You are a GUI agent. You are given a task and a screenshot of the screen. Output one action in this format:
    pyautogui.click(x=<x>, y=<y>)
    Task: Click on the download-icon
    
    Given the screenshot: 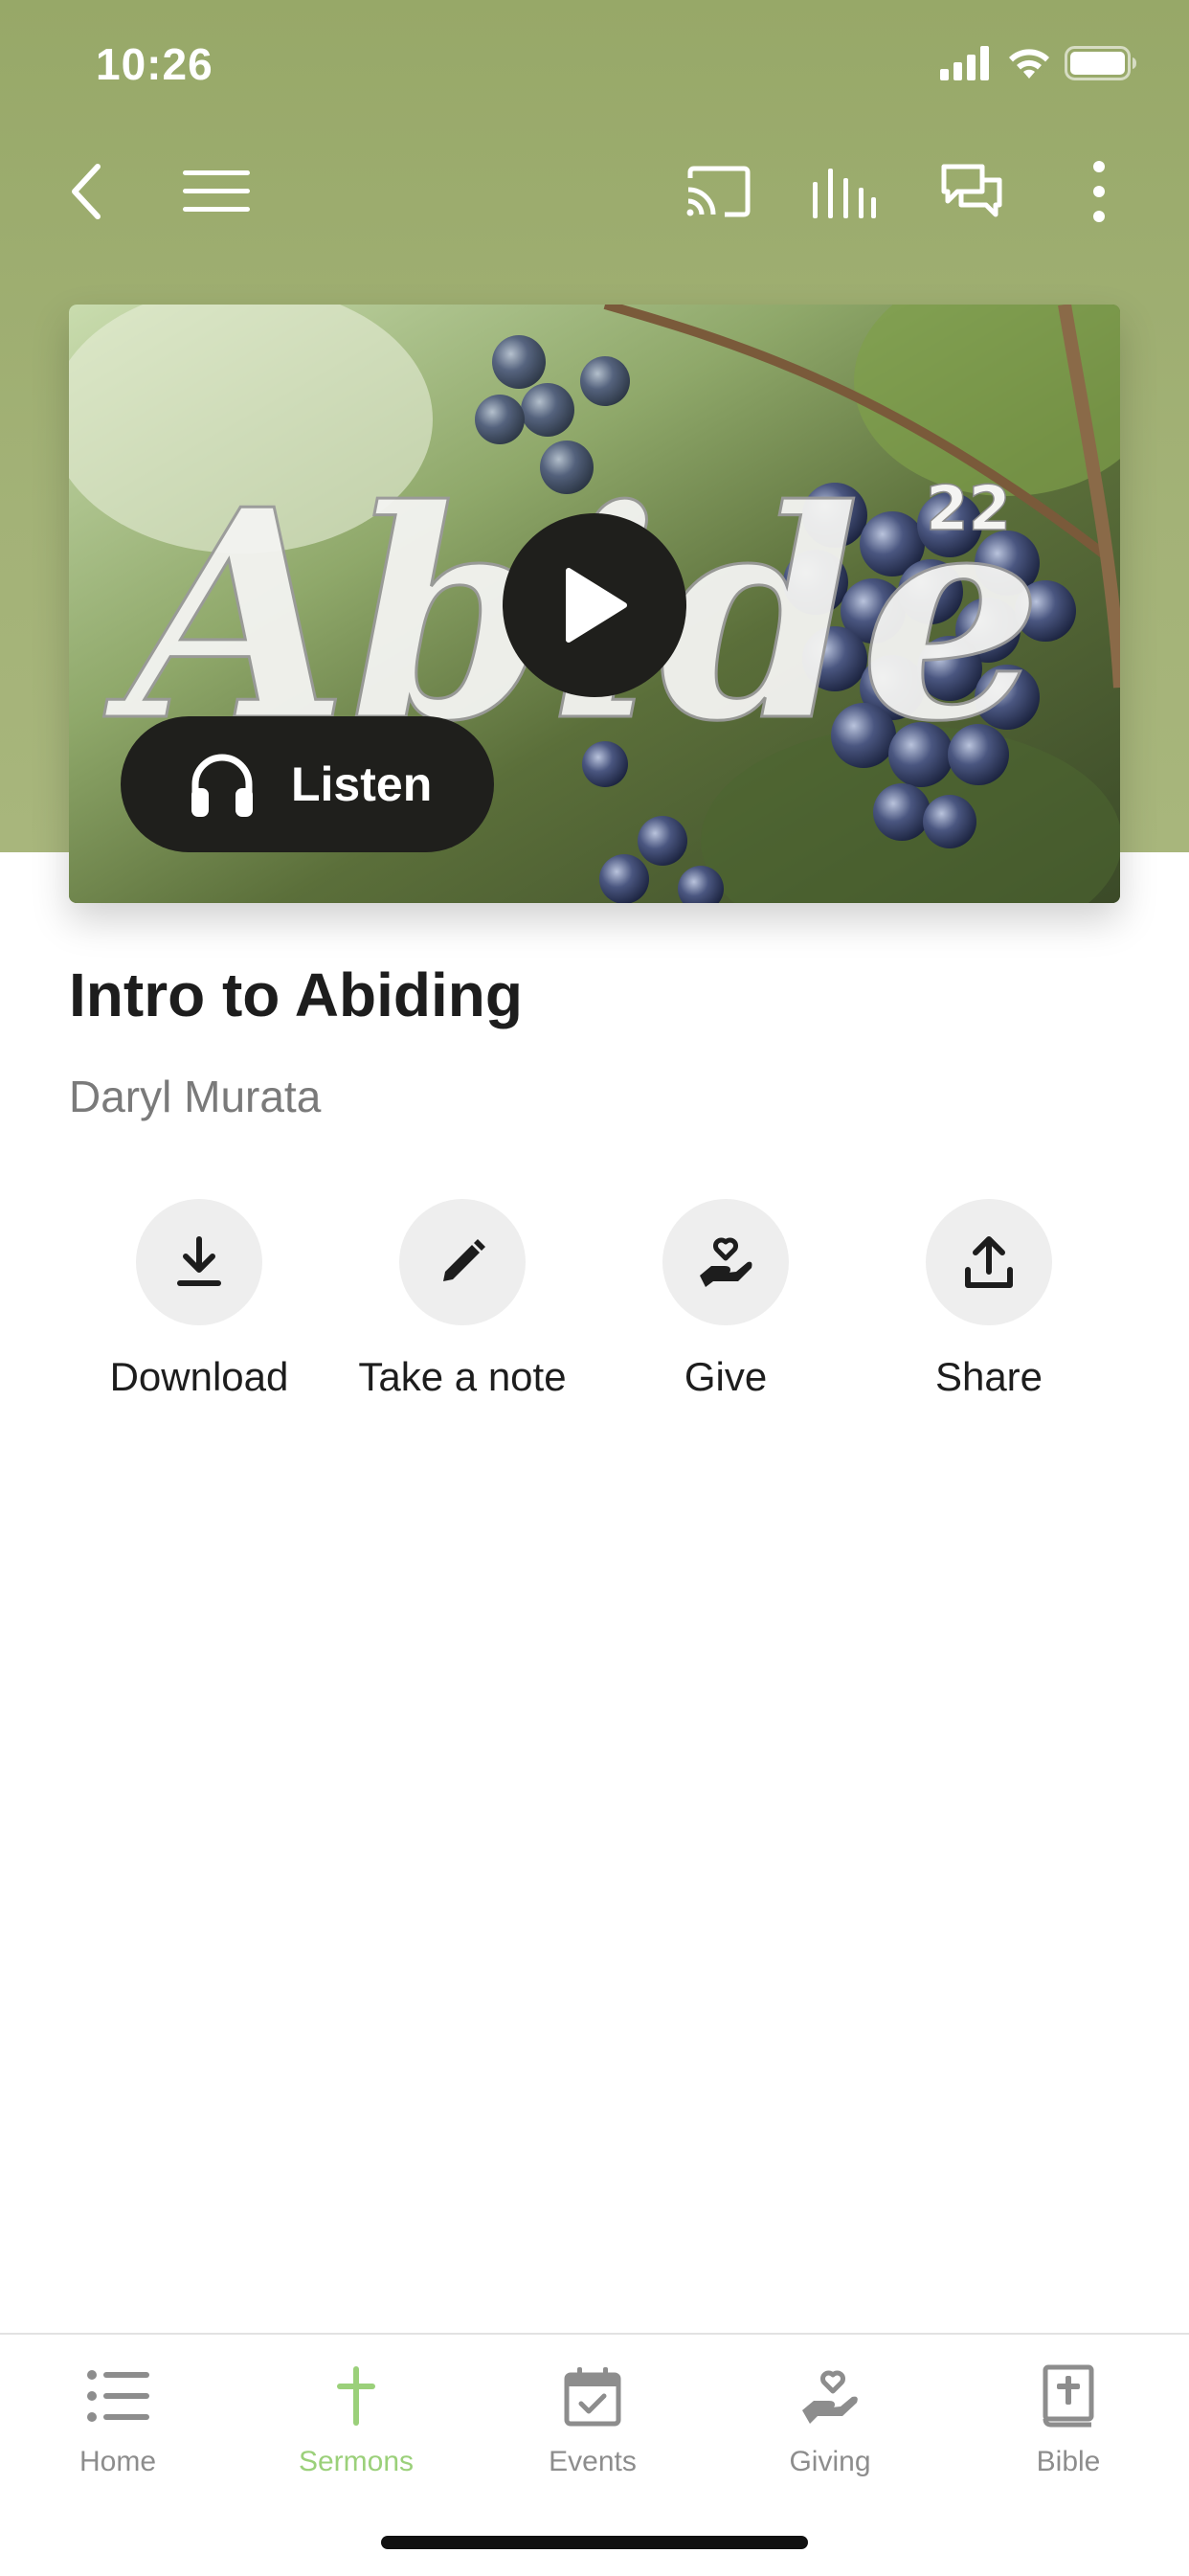 What is the action you would take?
    pyautogui.click(x=199, y=1261)
    